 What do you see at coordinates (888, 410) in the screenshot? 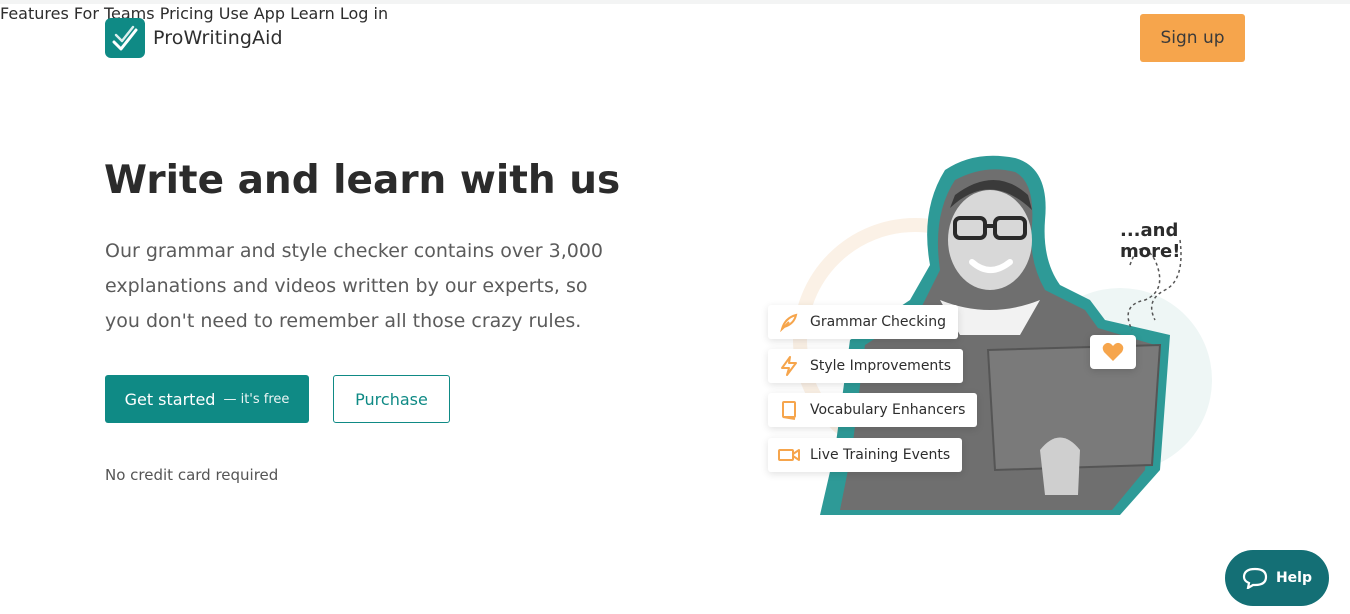
I see `feature-label-vocabulary: Vocabulary Enhancers` at bounding box center [888, 410].